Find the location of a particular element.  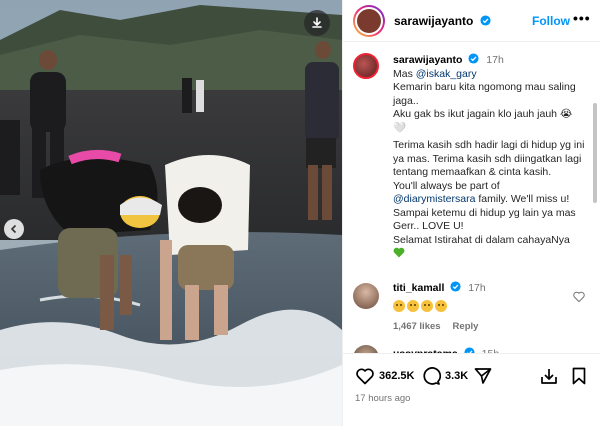

download-button is located at coordinates (317, 23).